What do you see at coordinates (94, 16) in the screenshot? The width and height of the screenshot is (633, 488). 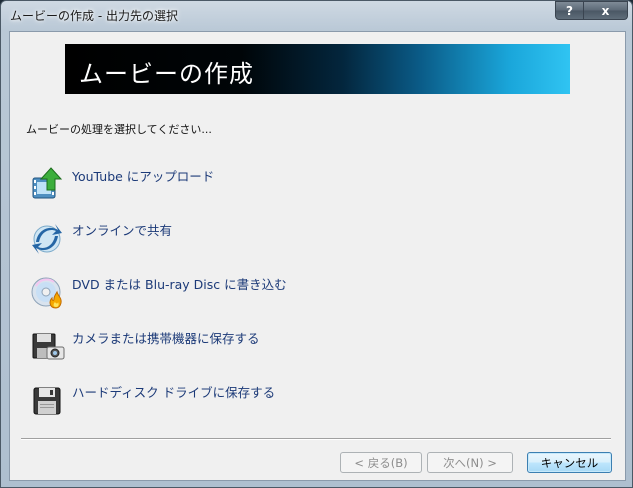 I see `window-title: ムービーの作成 - 出力先の選択` at bounding box center [94, 16].